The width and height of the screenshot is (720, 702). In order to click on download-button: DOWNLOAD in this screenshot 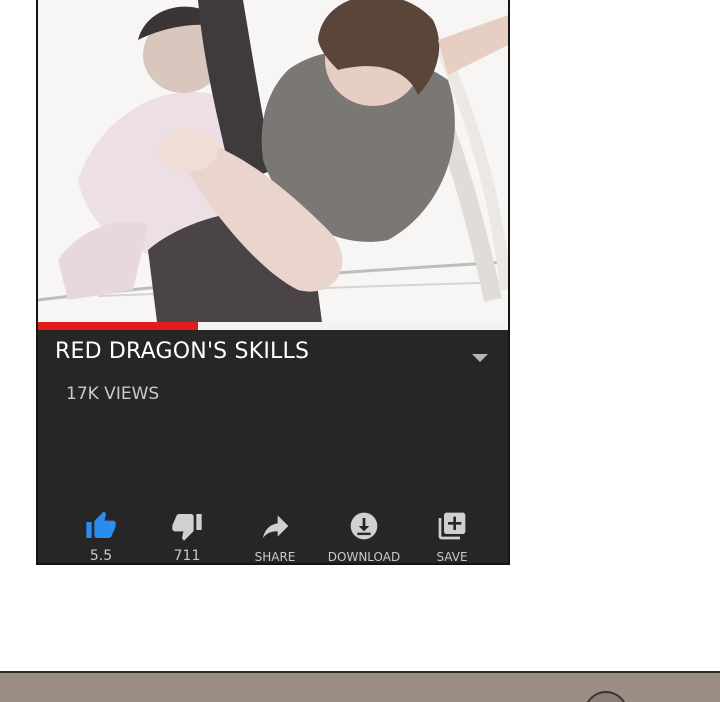, I will do `click(364, 537)`.